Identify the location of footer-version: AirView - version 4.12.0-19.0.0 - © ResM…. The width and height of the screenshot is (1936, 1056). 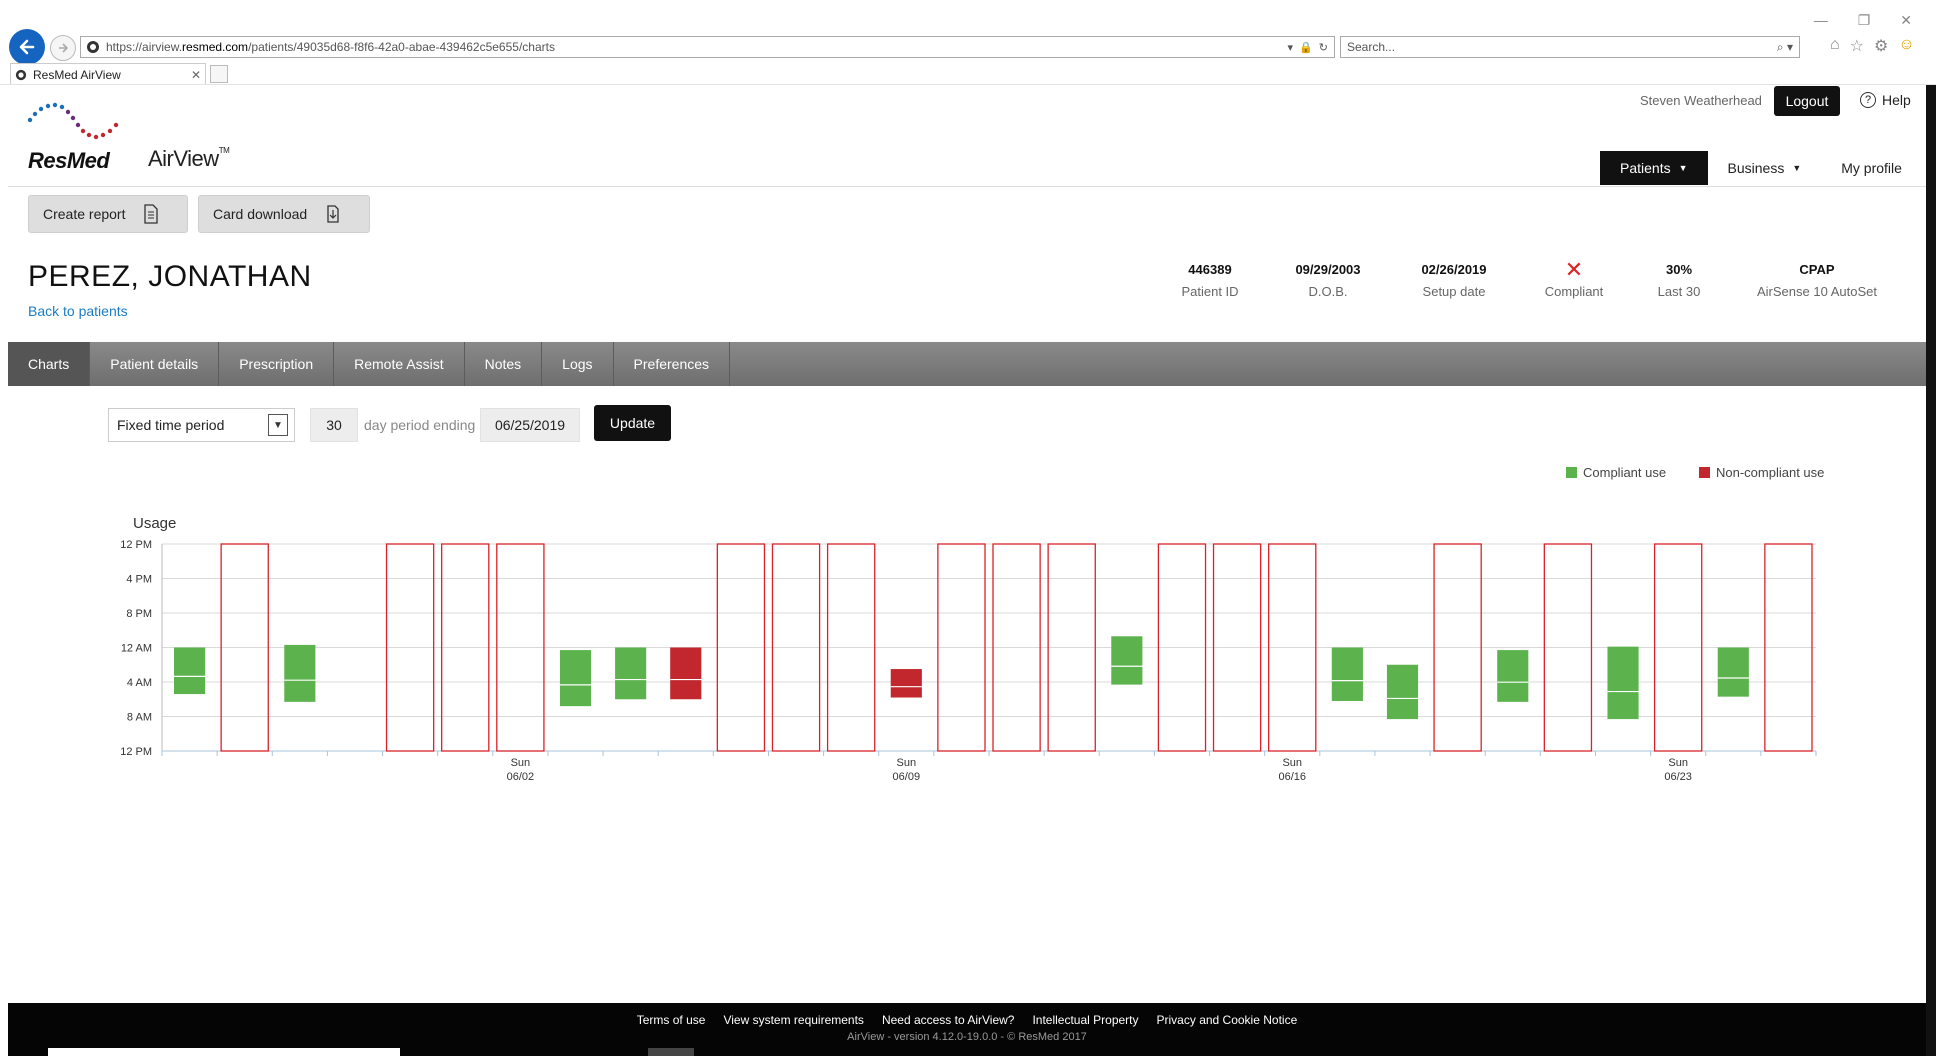
(967, 1037).